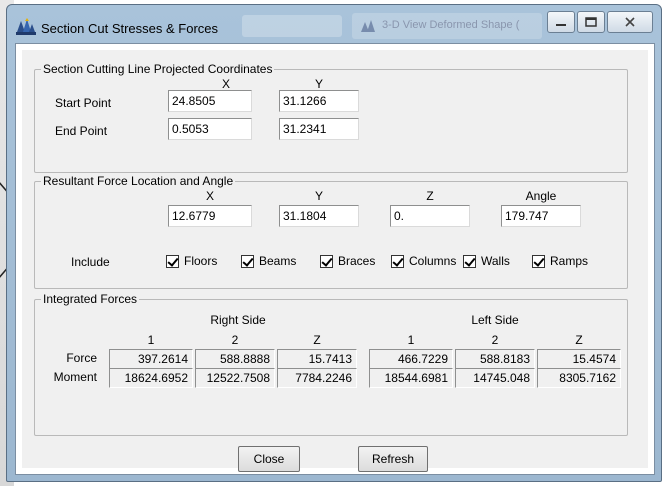  I want to click on resultant-x-input, so click(210, 216).